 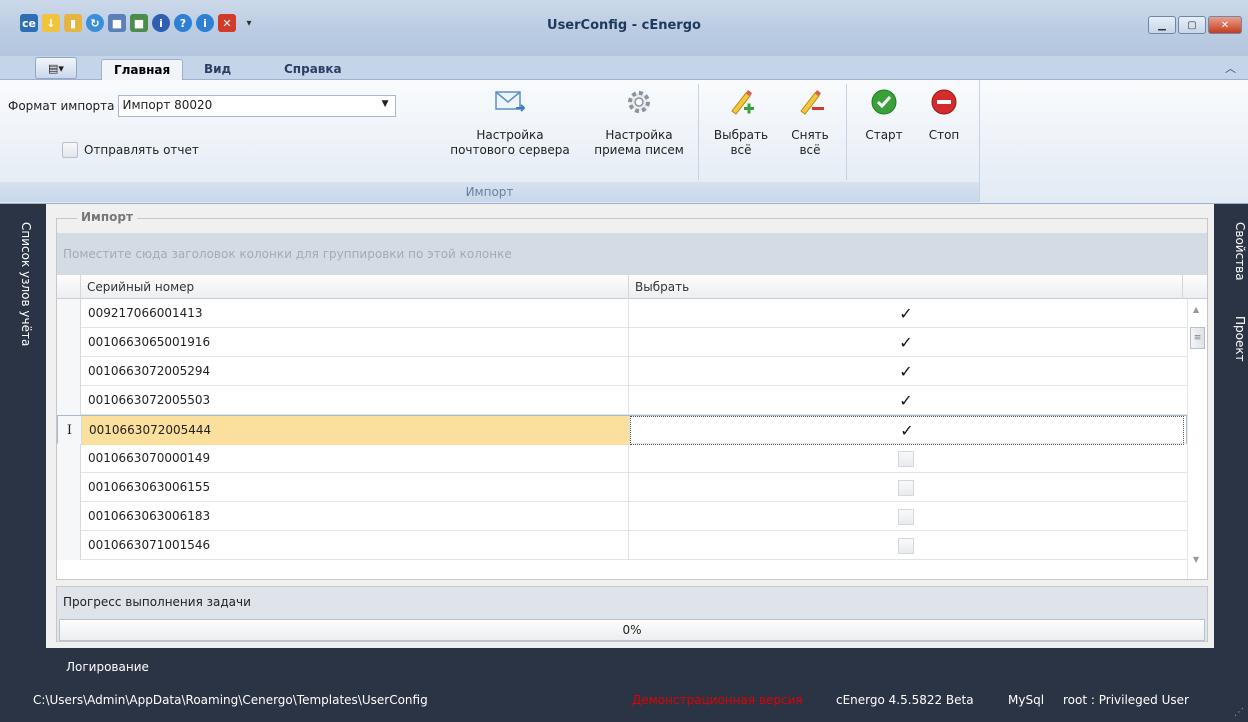 I want to click on table-row: 0010663065001916 ✓, so click(x=622, y=342).